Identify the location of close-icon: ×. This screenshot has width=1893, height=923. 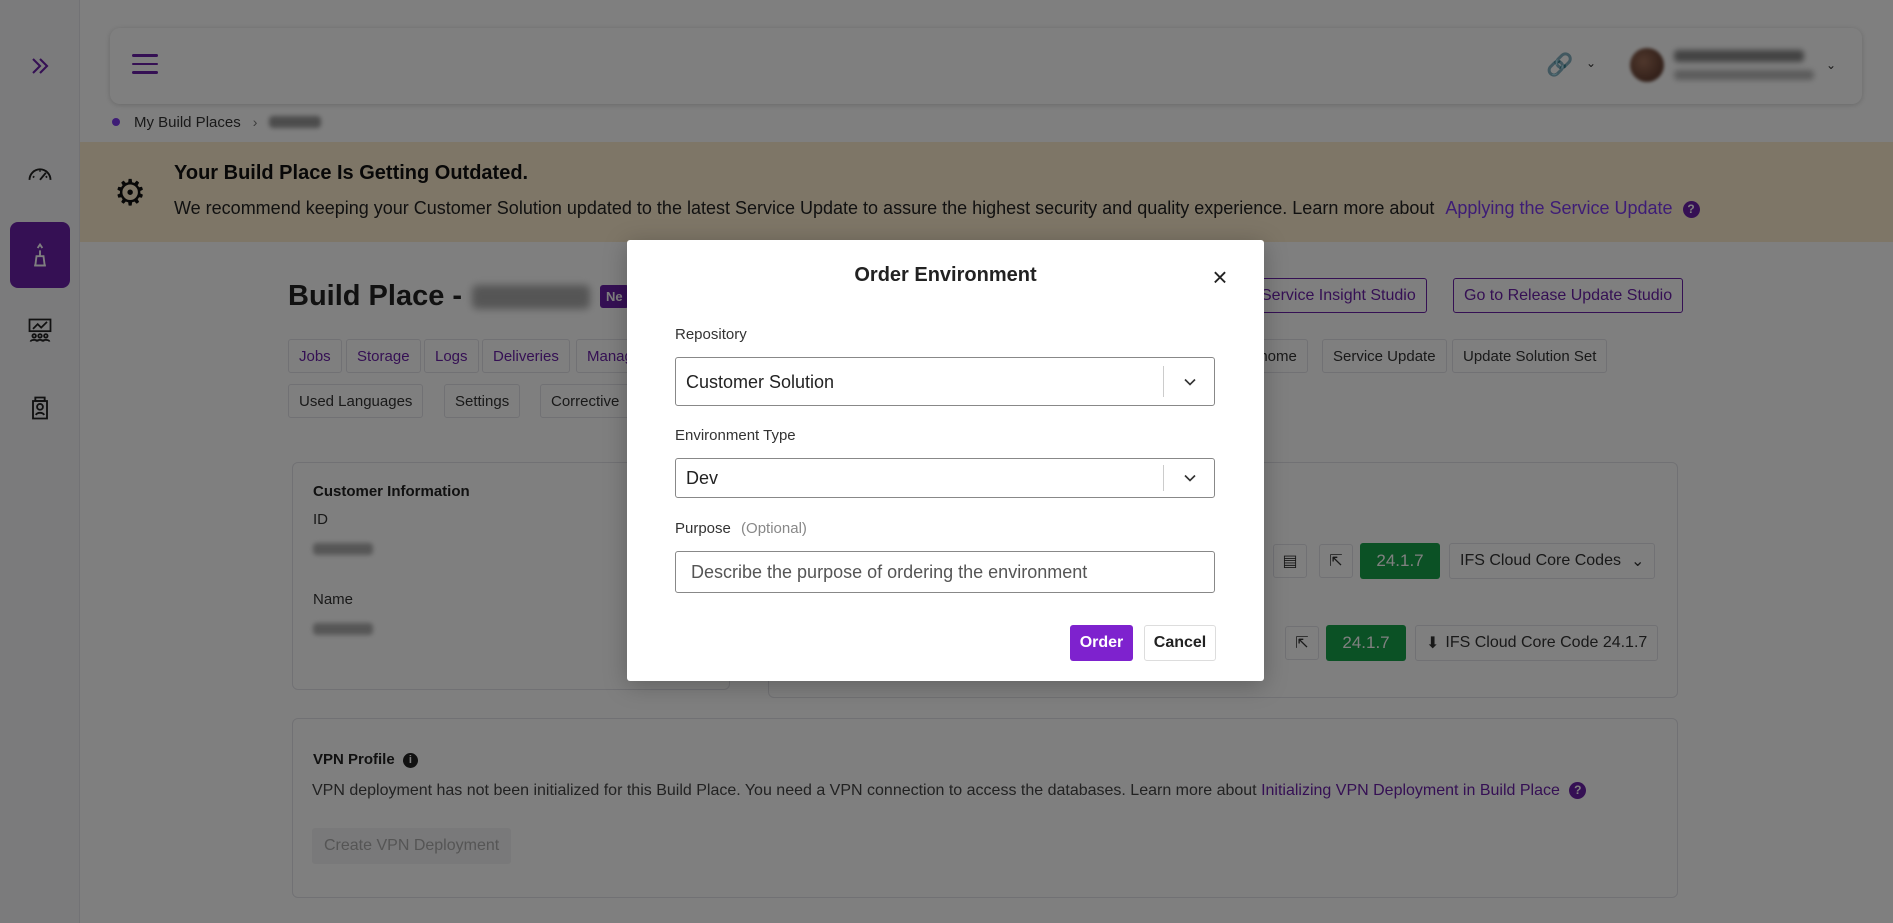
(1220, 277).